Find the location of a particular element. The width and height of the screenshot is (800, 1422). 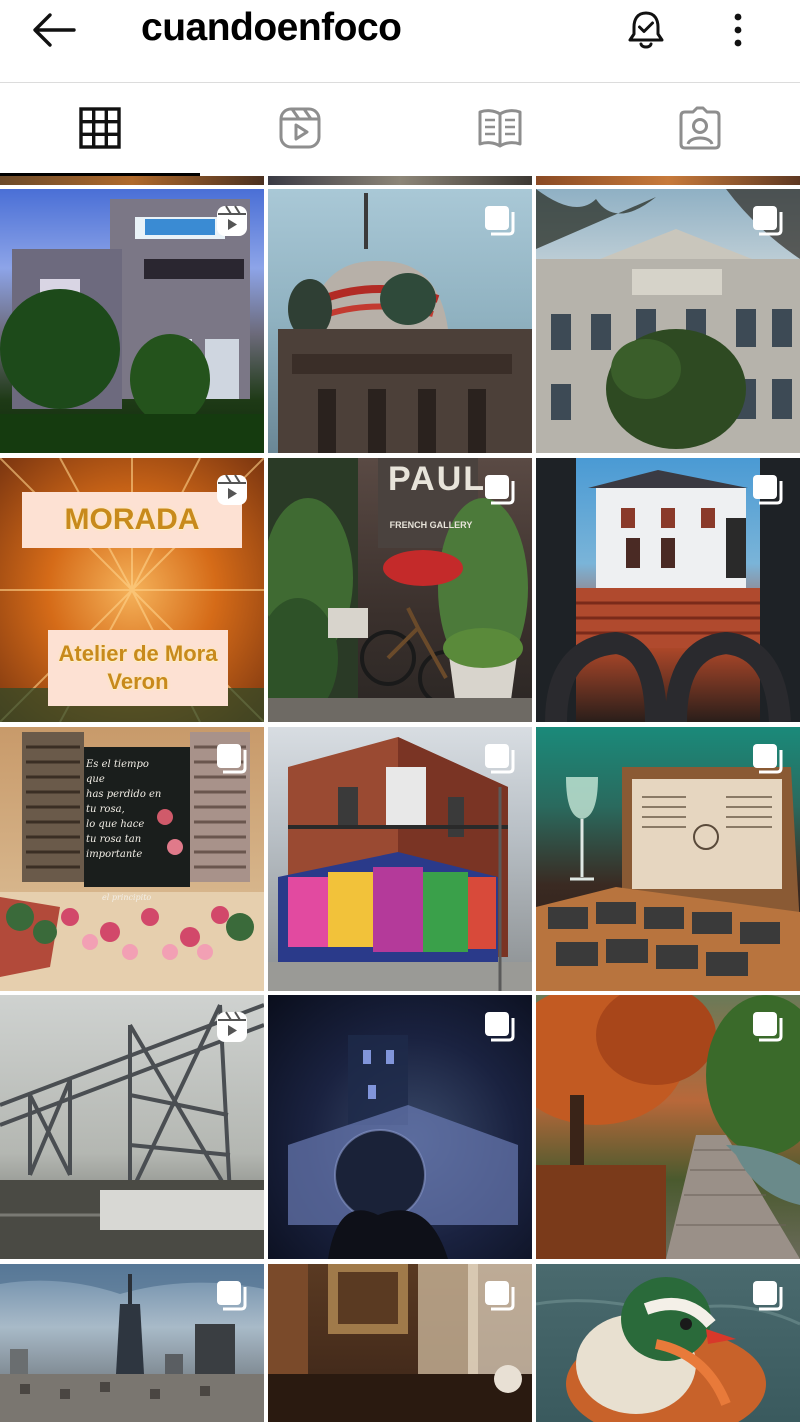

reels-icon is located at coordinates (300, 128).